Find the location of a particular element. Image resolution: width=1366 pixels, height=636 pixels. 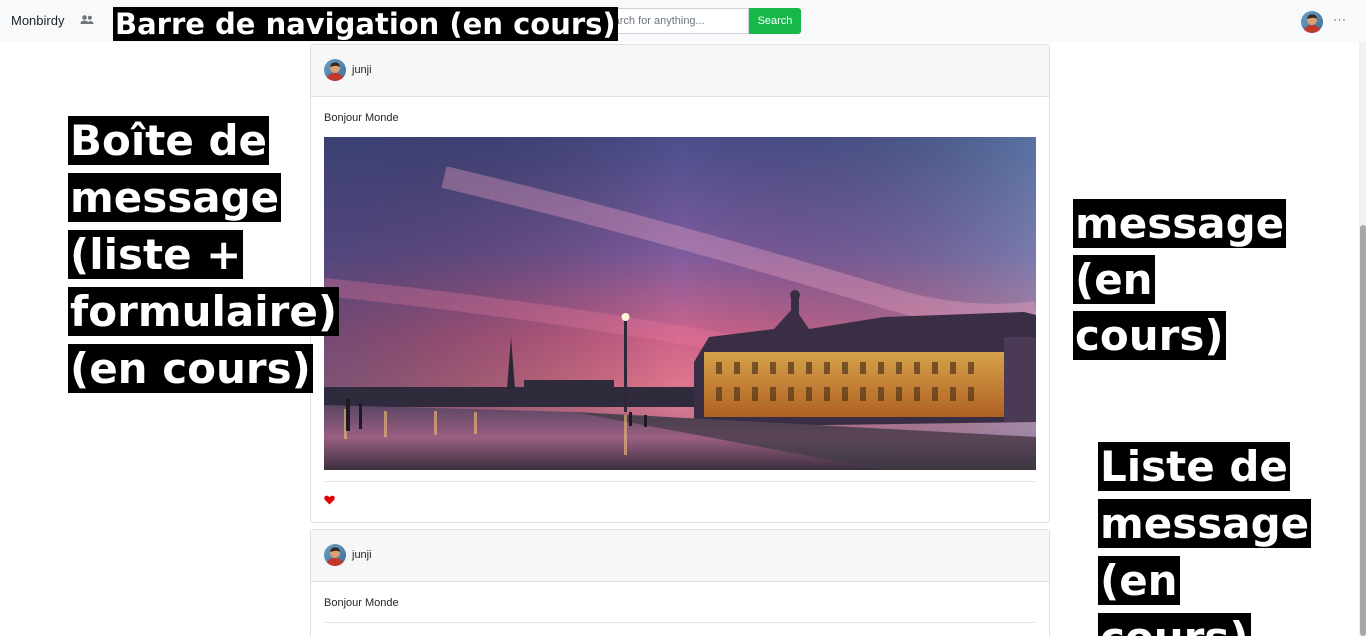

annotation-message: message (en cours) is located at coordinates (1188, 280).